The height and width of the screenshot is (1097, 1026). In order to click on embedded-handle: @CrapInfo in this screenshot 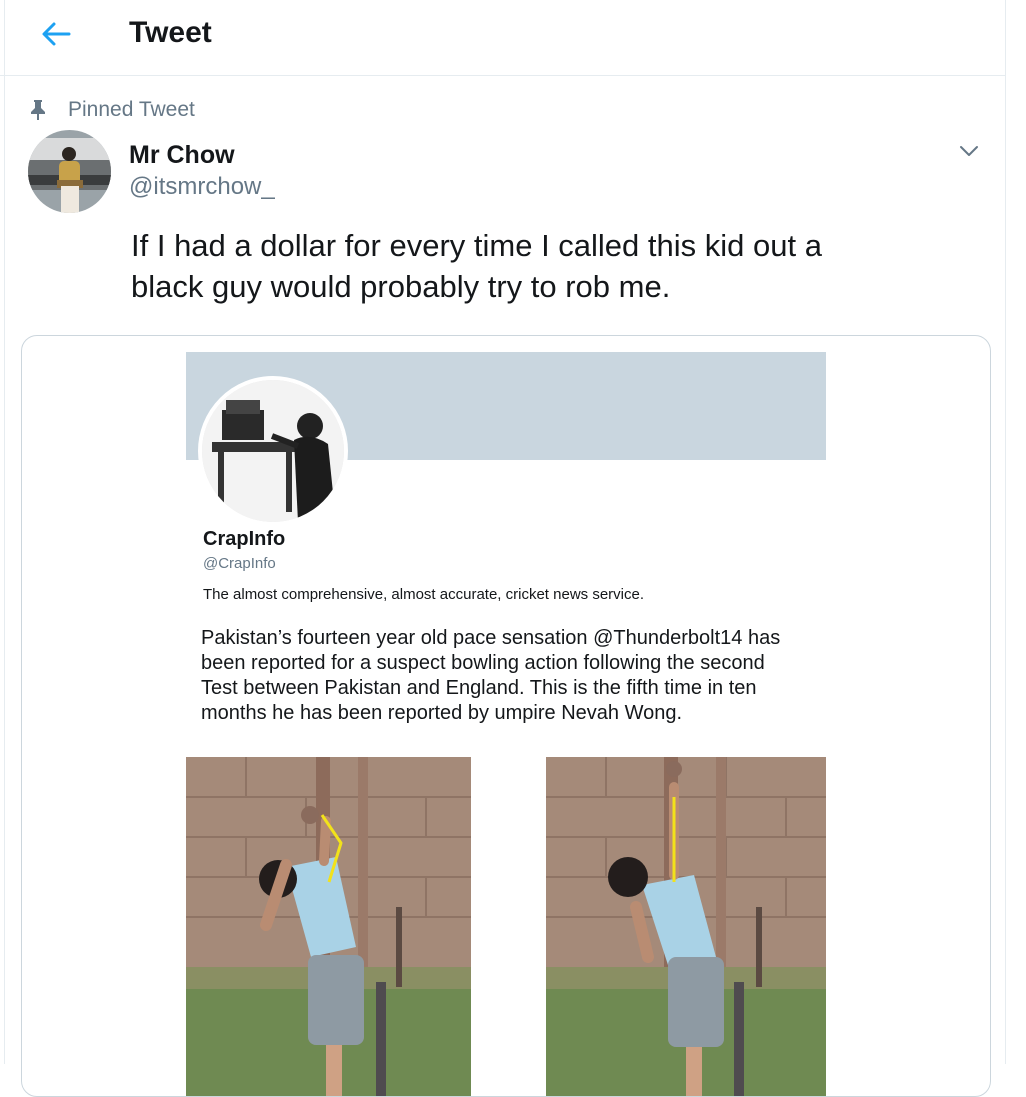, I will do `click(239, 563)`.